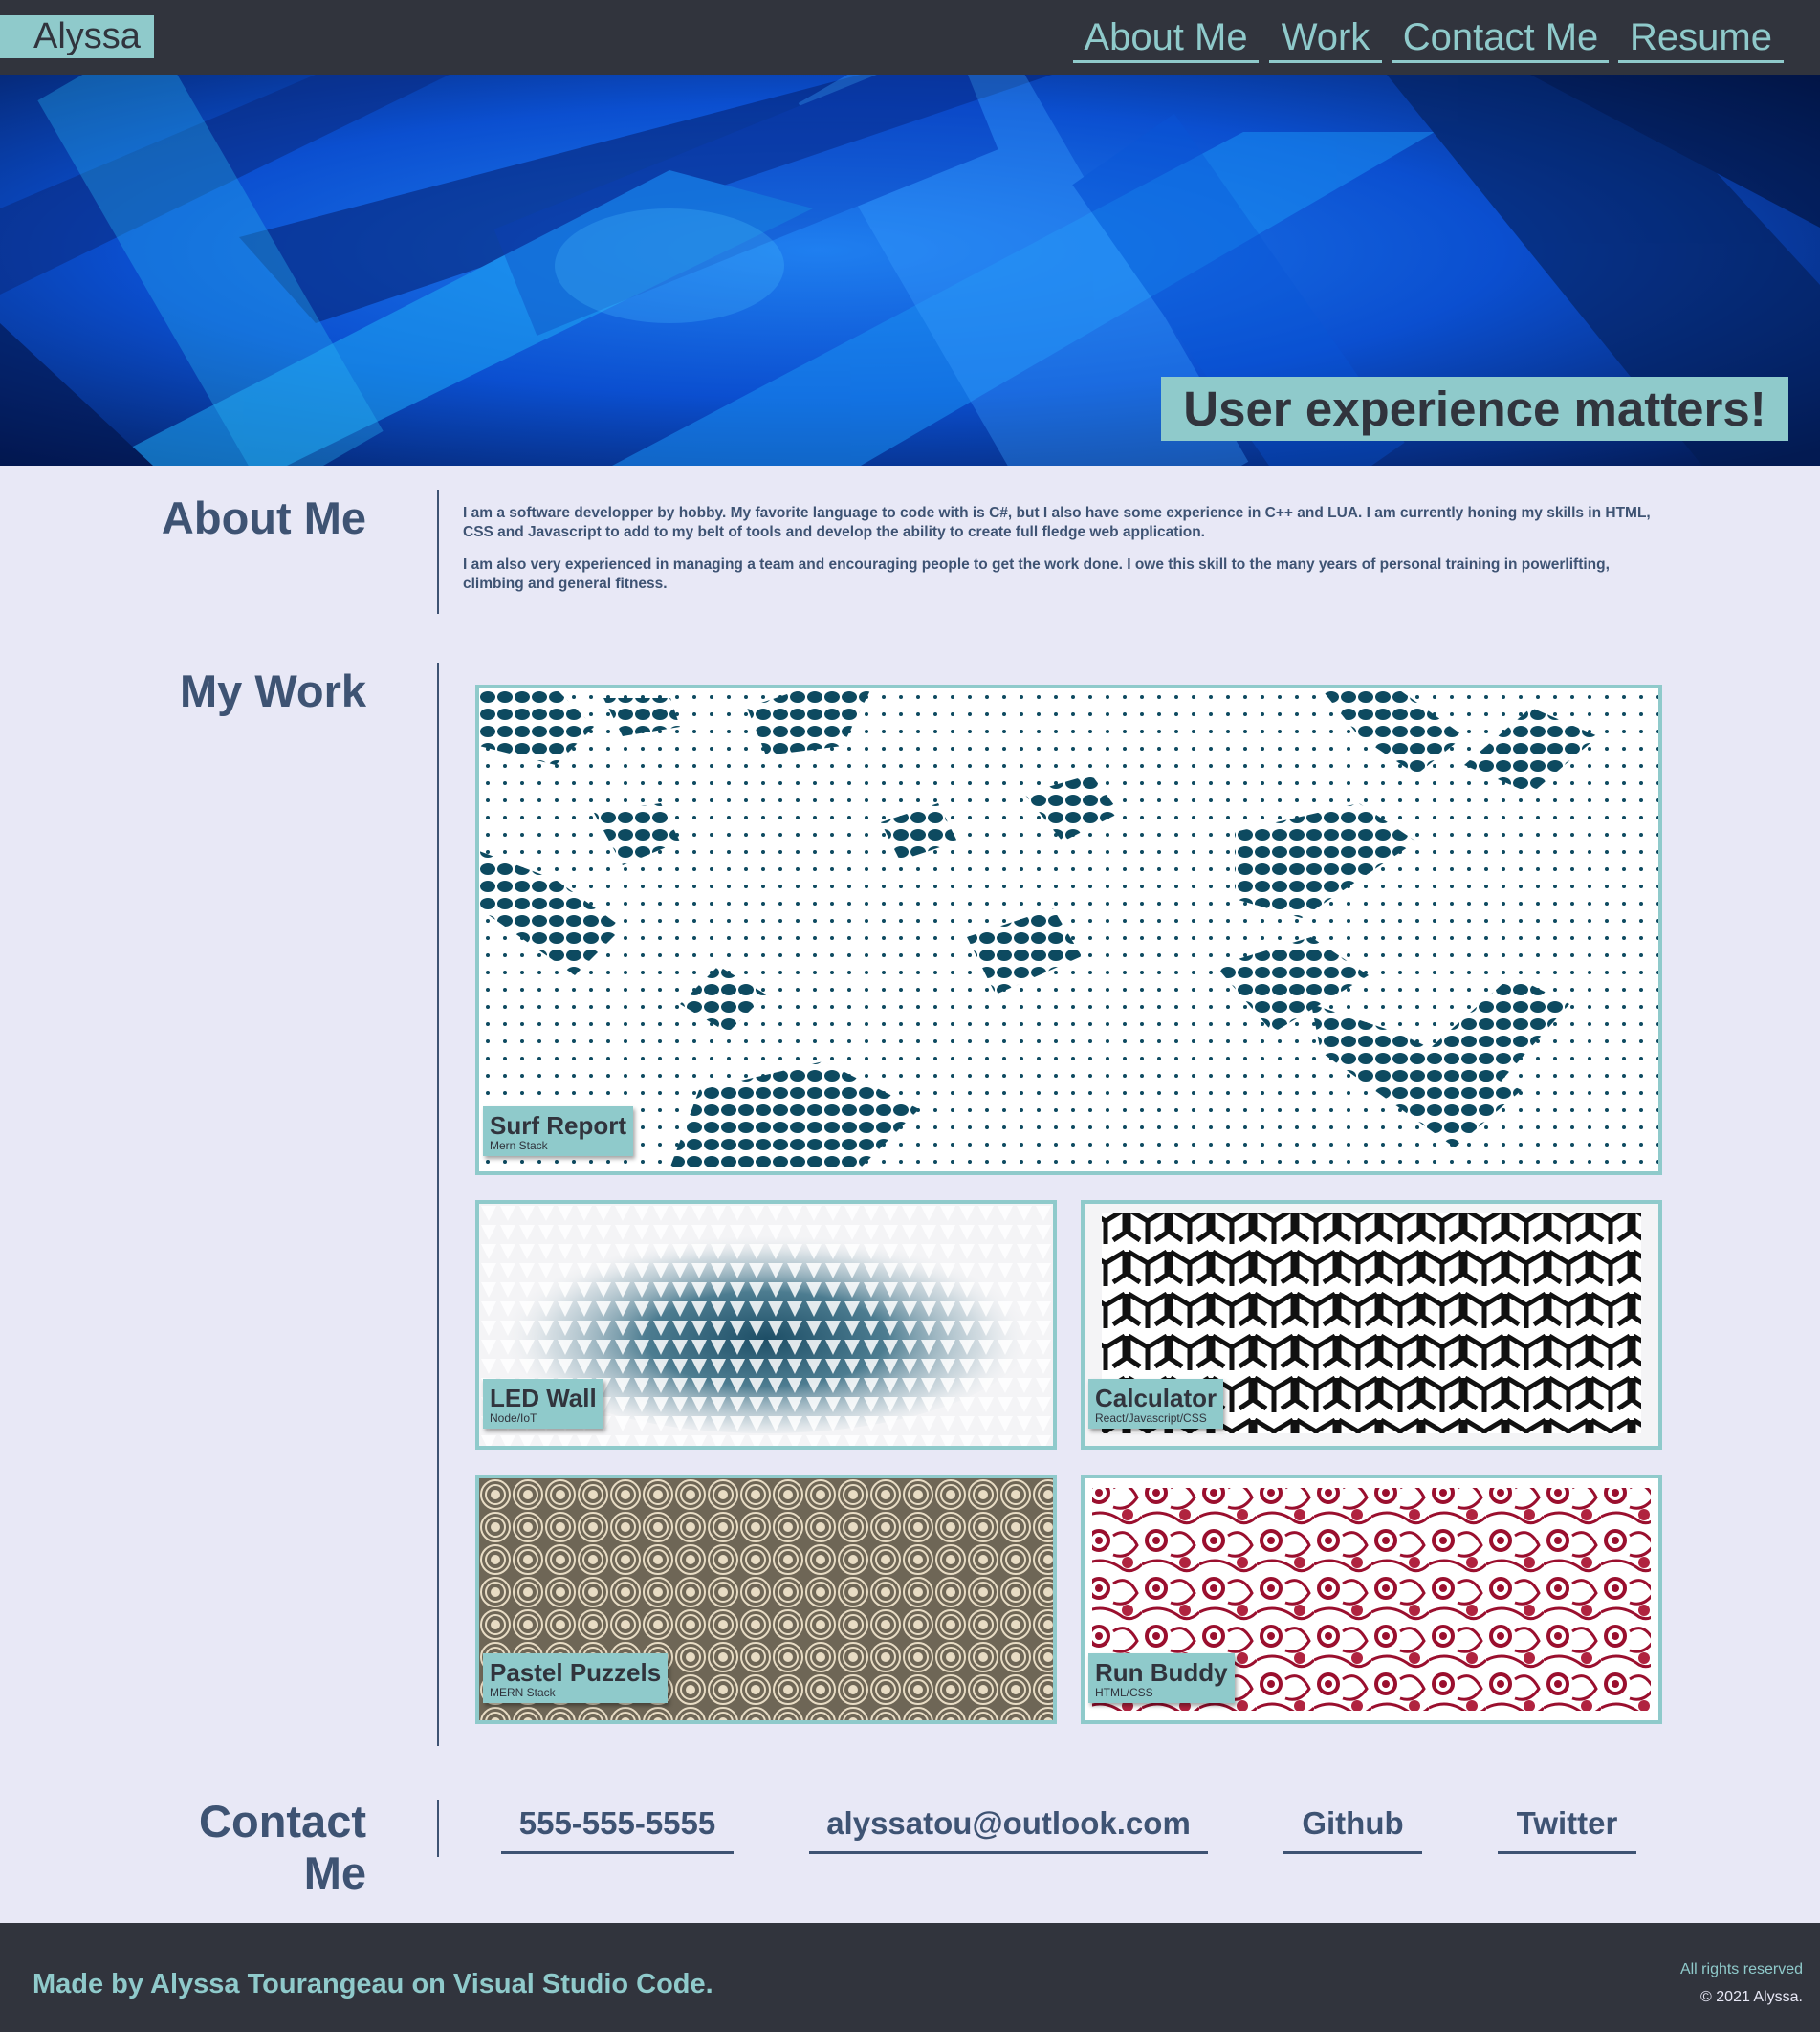  What do you see at coordinates (438, 1828) in the screenshot?
I see `contact-divider` at bounding box center [438, 1828].